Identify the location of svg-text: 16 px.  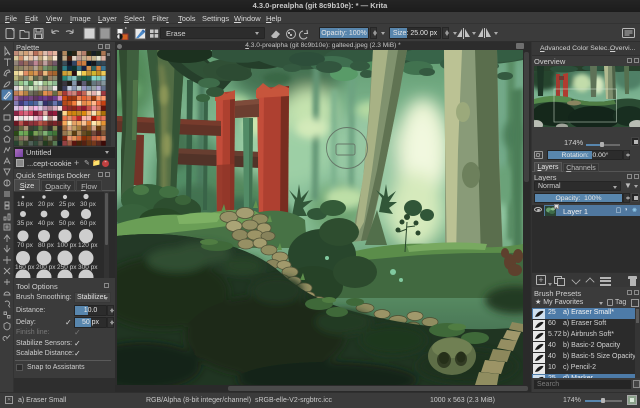
(25, 204).